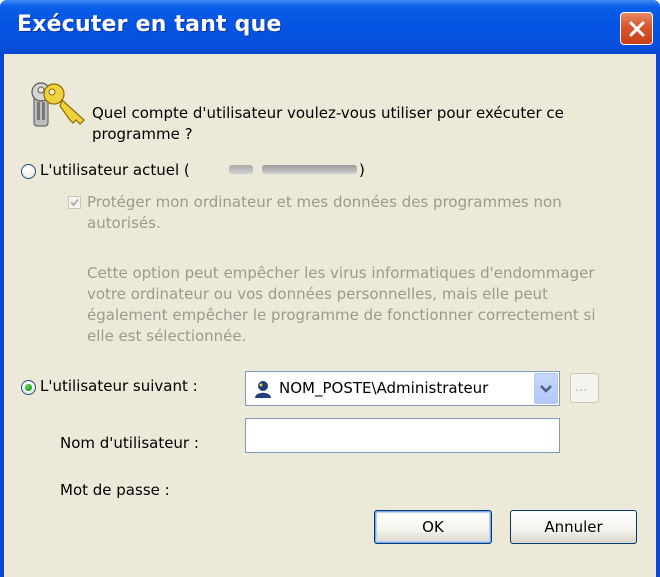 Image resolution: width=660 pixels, height=577 pixels. Describe the element at coordinates (129, 443) in the screenshot. I see `username-label: Nom d'utilisateur :` at that location.